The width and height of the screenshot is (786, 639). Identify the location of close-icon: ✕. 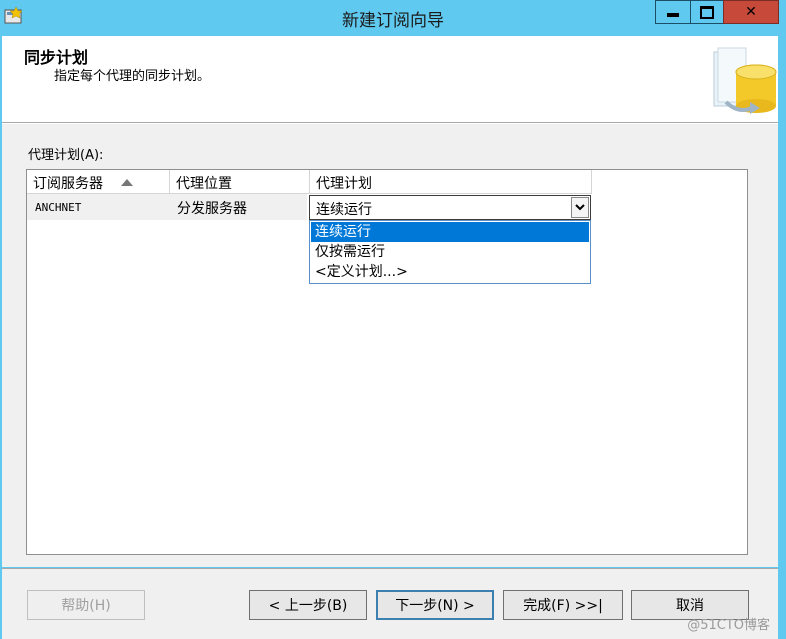
(751, 12).